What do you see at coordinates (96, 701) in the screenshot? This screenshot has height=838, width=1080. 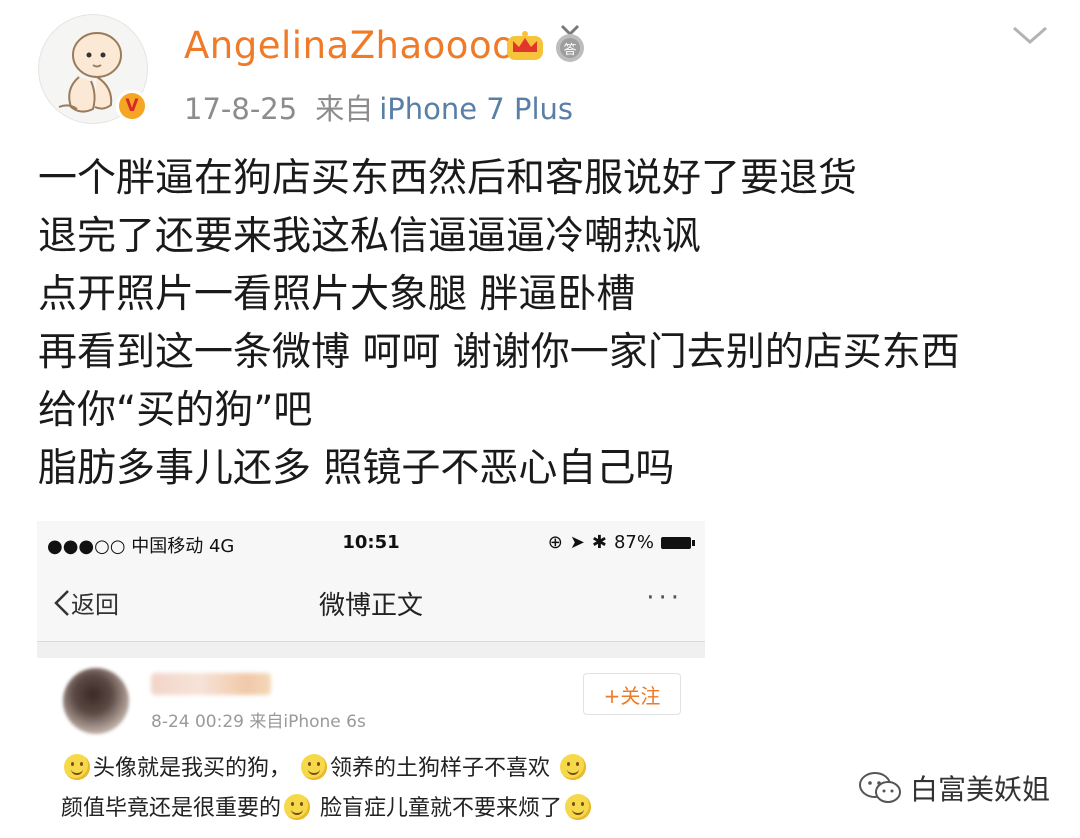 I see `commenter-avatar` at bounding box center [96, 701].